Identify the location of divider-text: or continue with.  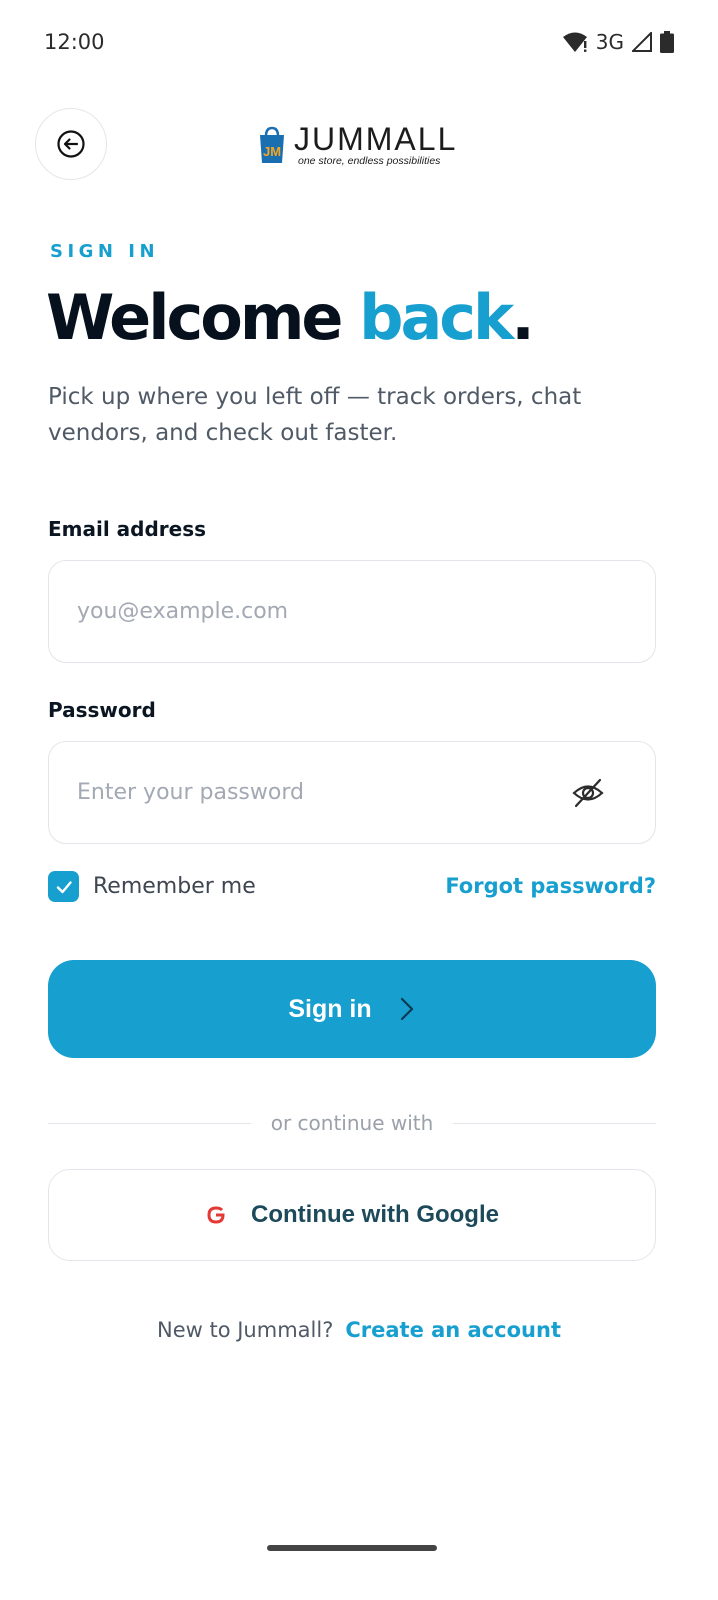
(352, 1123).